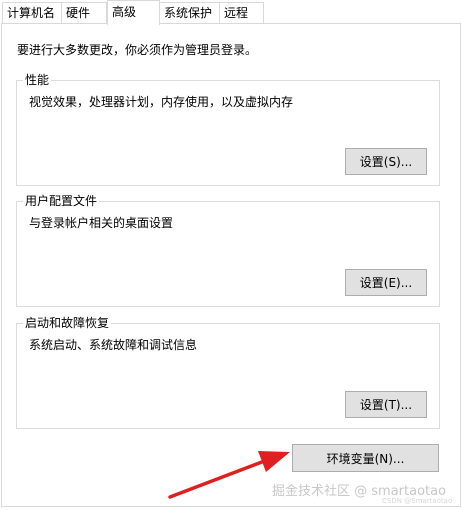 The width and height of the screenshot is (463, 510). What do you see at coordinates (241, 12) in the screenshot?
I see `tab-remote: 远程` at bounding box center [241, 12].